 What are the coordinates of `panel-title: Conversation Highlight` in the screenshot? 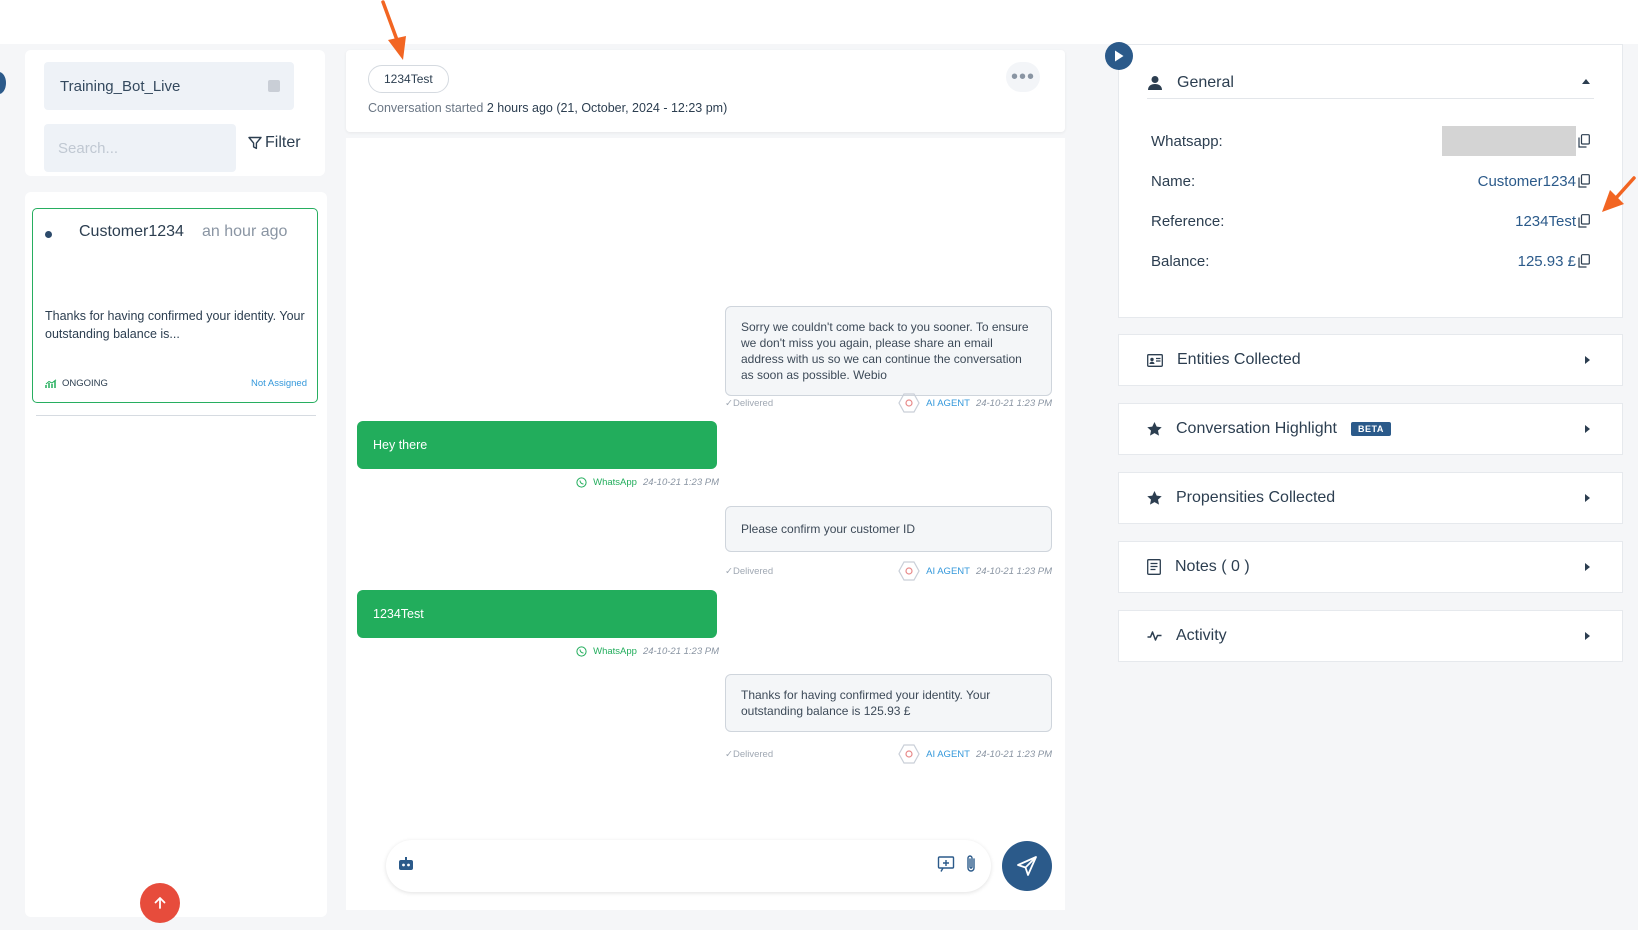 It's located at (1256, 428).